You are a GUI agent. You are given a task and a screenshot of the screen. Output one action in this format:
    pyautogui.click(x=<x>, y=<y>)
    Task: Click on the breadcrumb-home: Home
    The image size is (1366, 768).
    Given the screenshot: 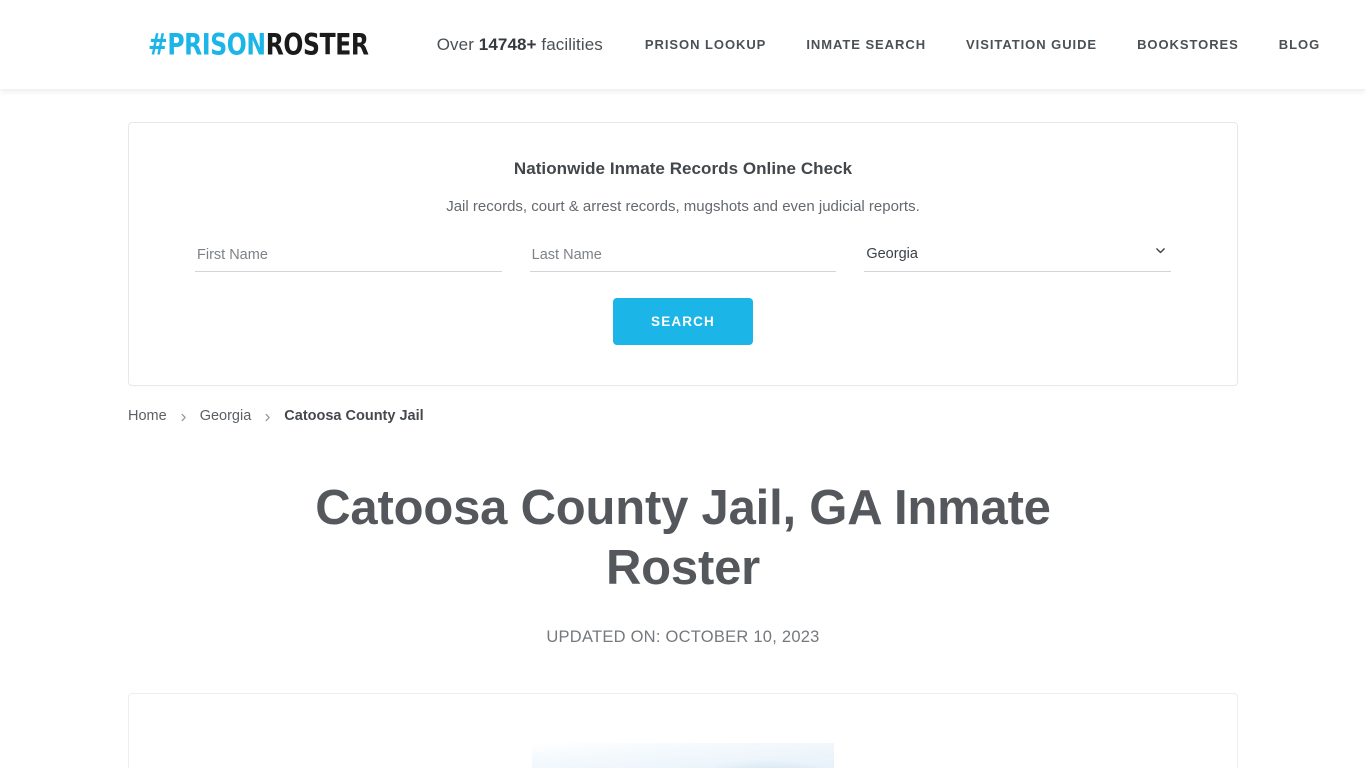 What is the action you would take?
    pyautogui.click(x=147, y=416)
    